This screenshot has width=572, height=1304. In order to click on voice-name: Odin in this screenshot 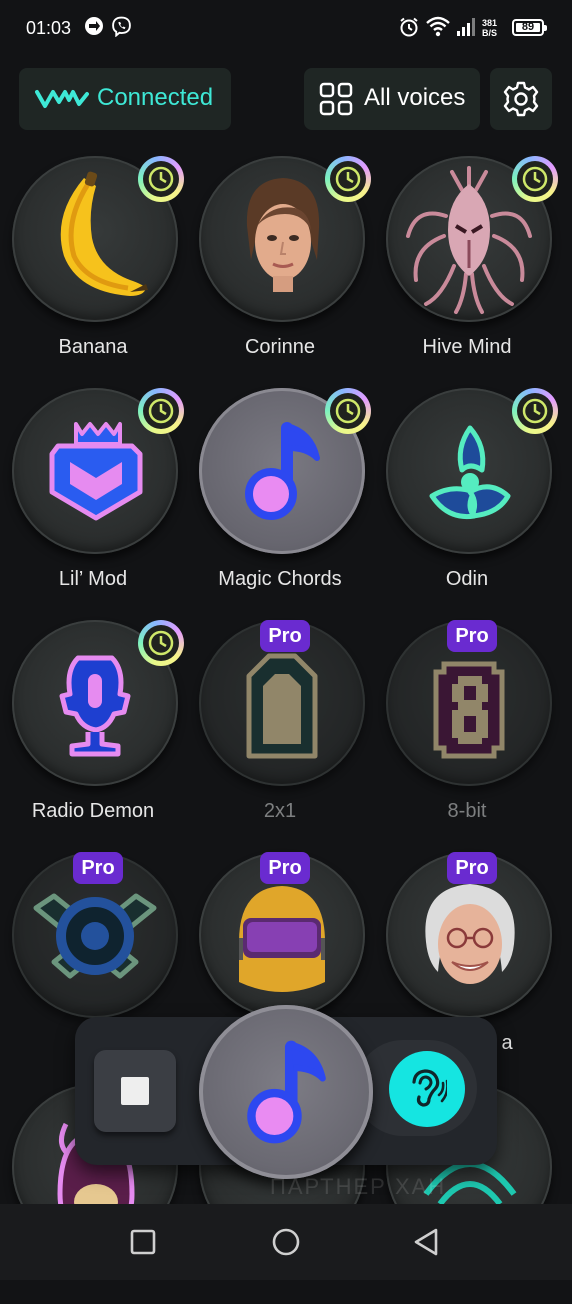, I will do `click(467, 579)`.